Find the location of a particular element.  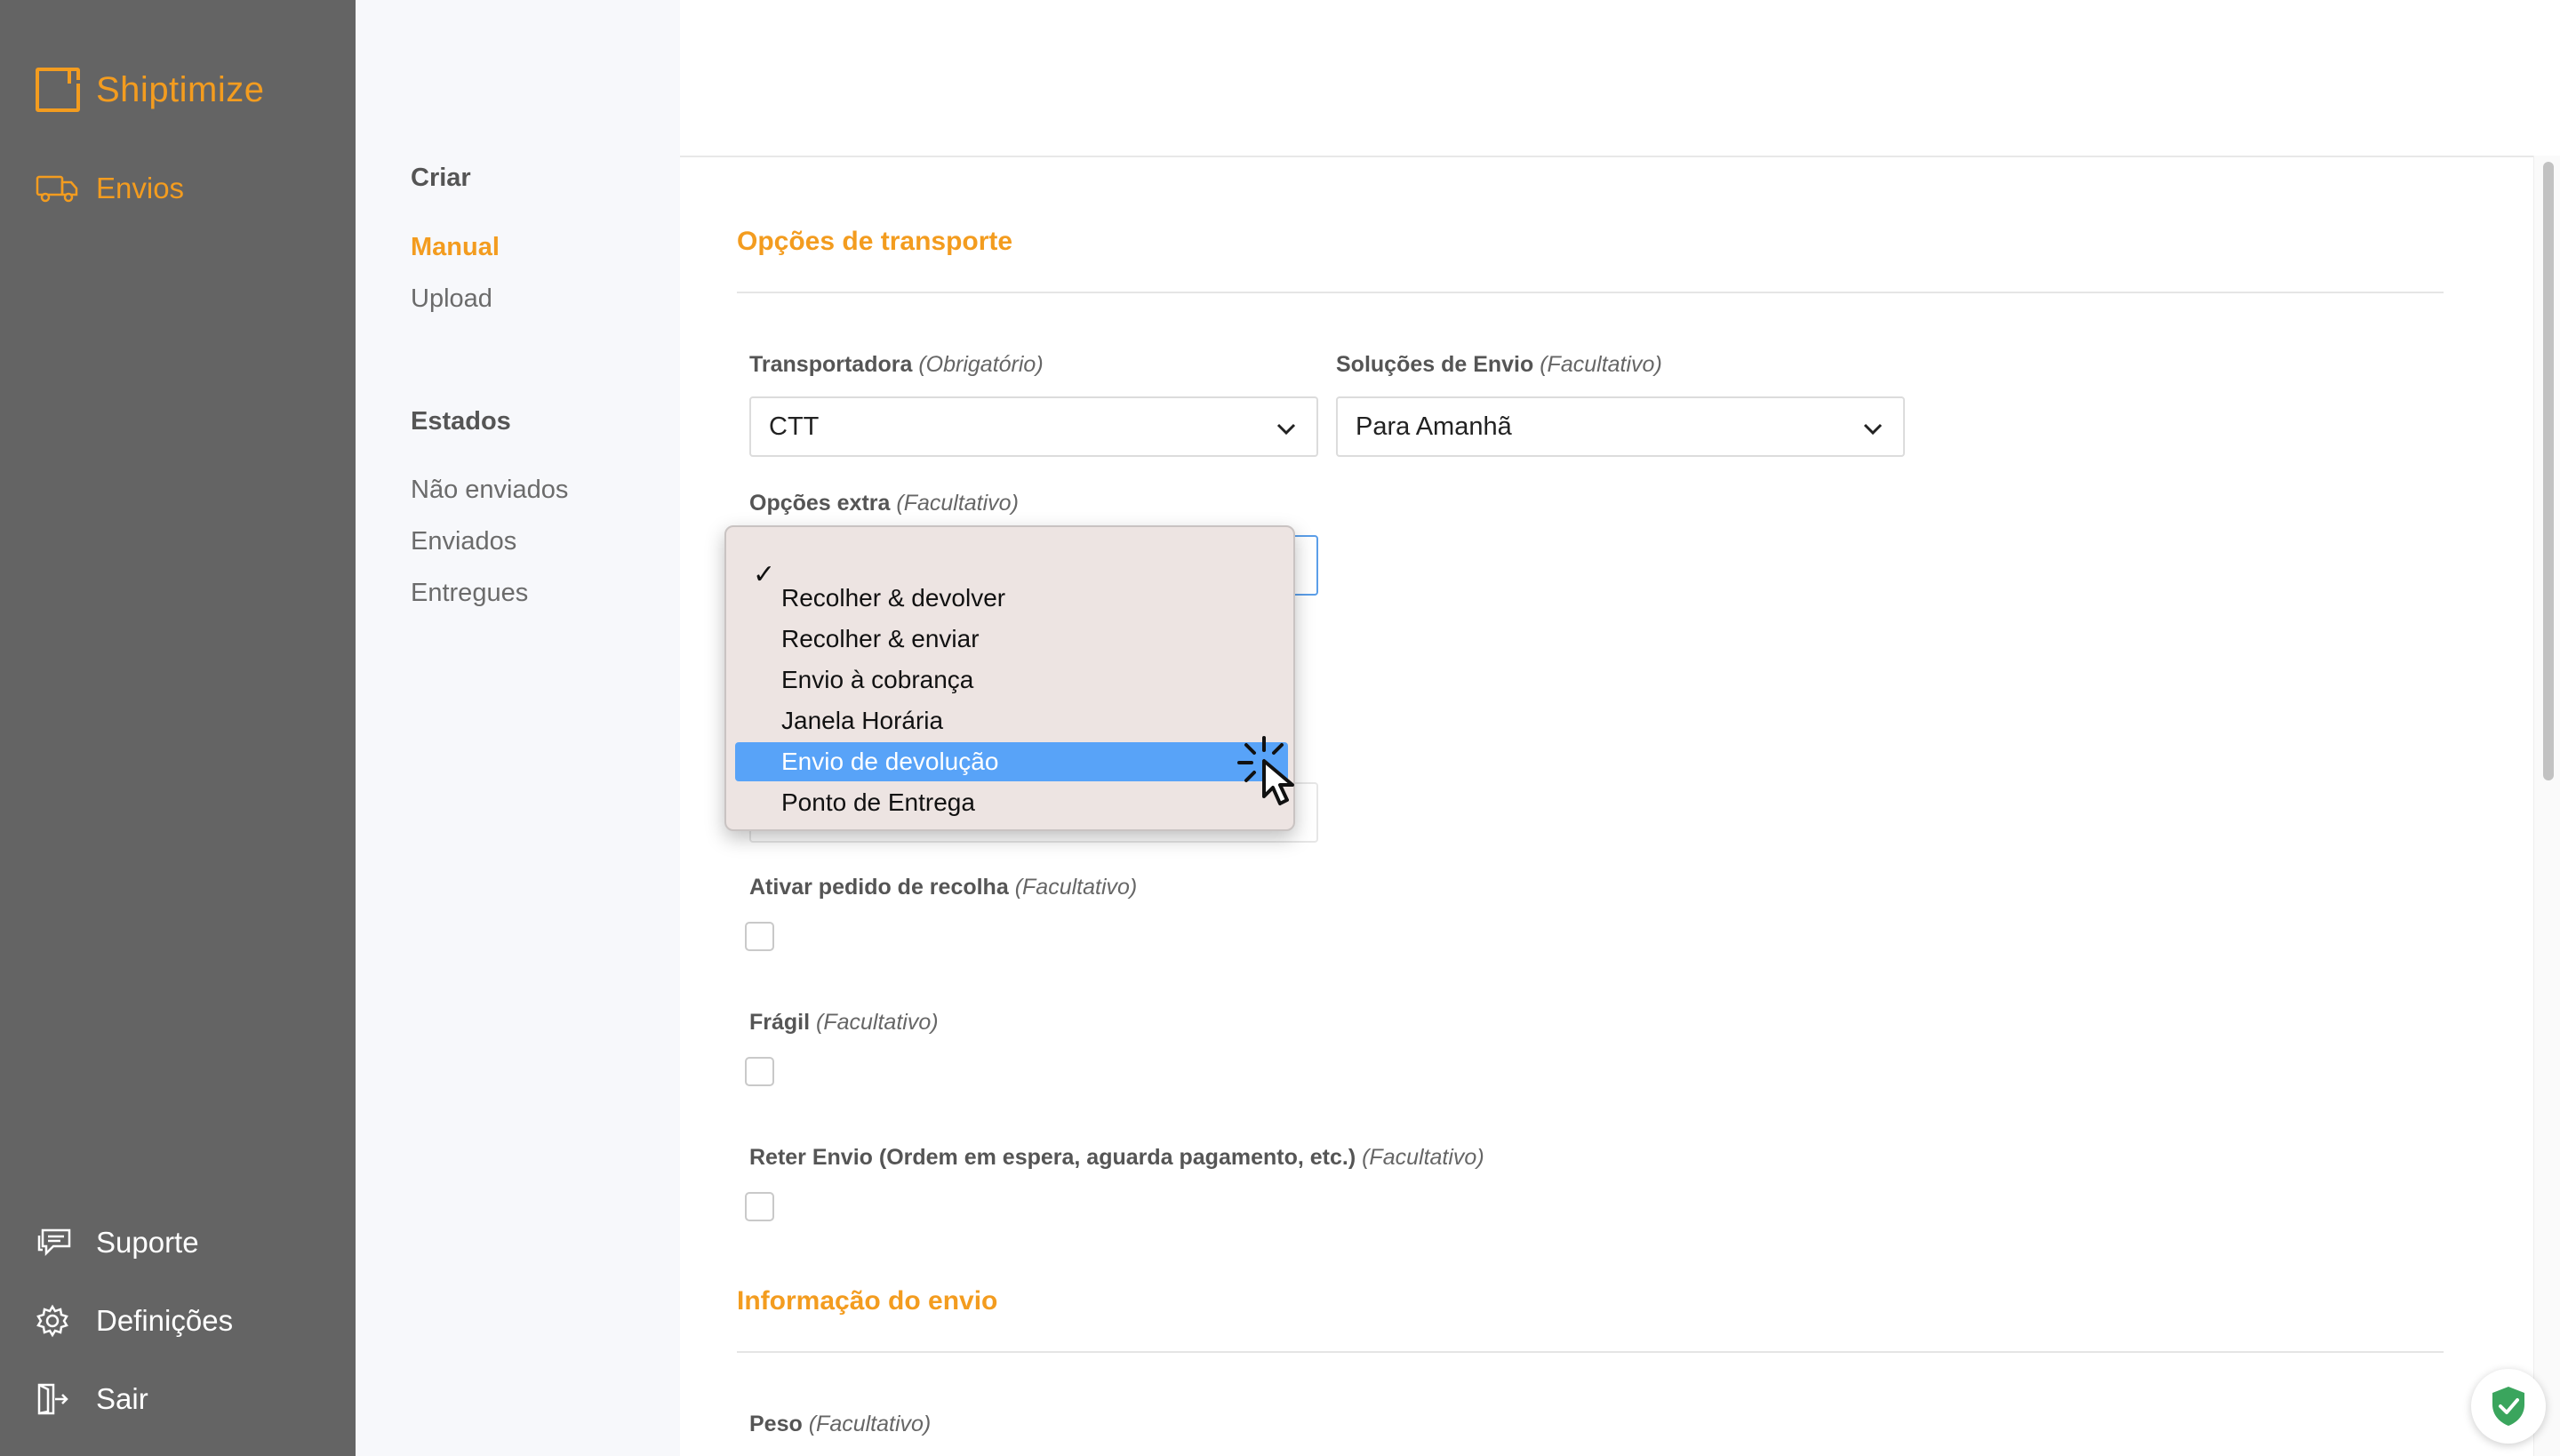

transport-section-title: Opções de transporte is located at coordinates (875, 241).